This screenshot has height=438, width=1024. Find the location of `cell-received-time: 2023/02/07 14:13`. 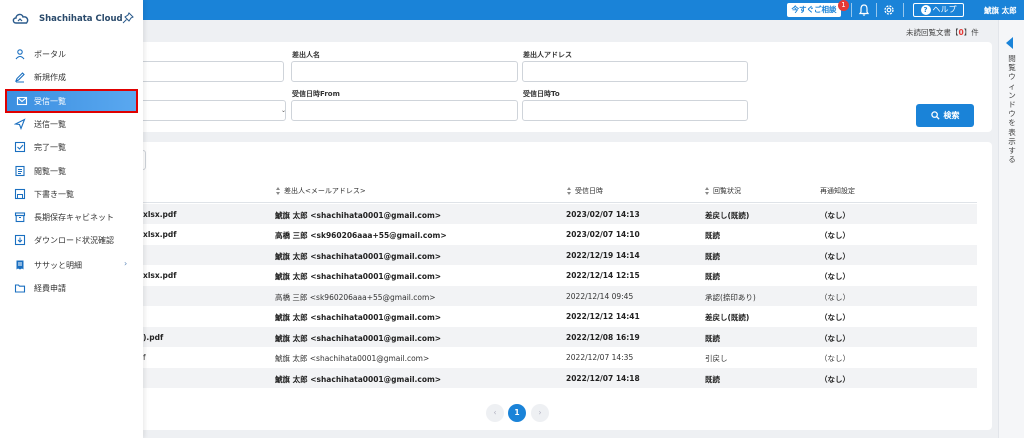

cell-received-time: 2023/02/07 14:13 is located at coordinates (603, 214).